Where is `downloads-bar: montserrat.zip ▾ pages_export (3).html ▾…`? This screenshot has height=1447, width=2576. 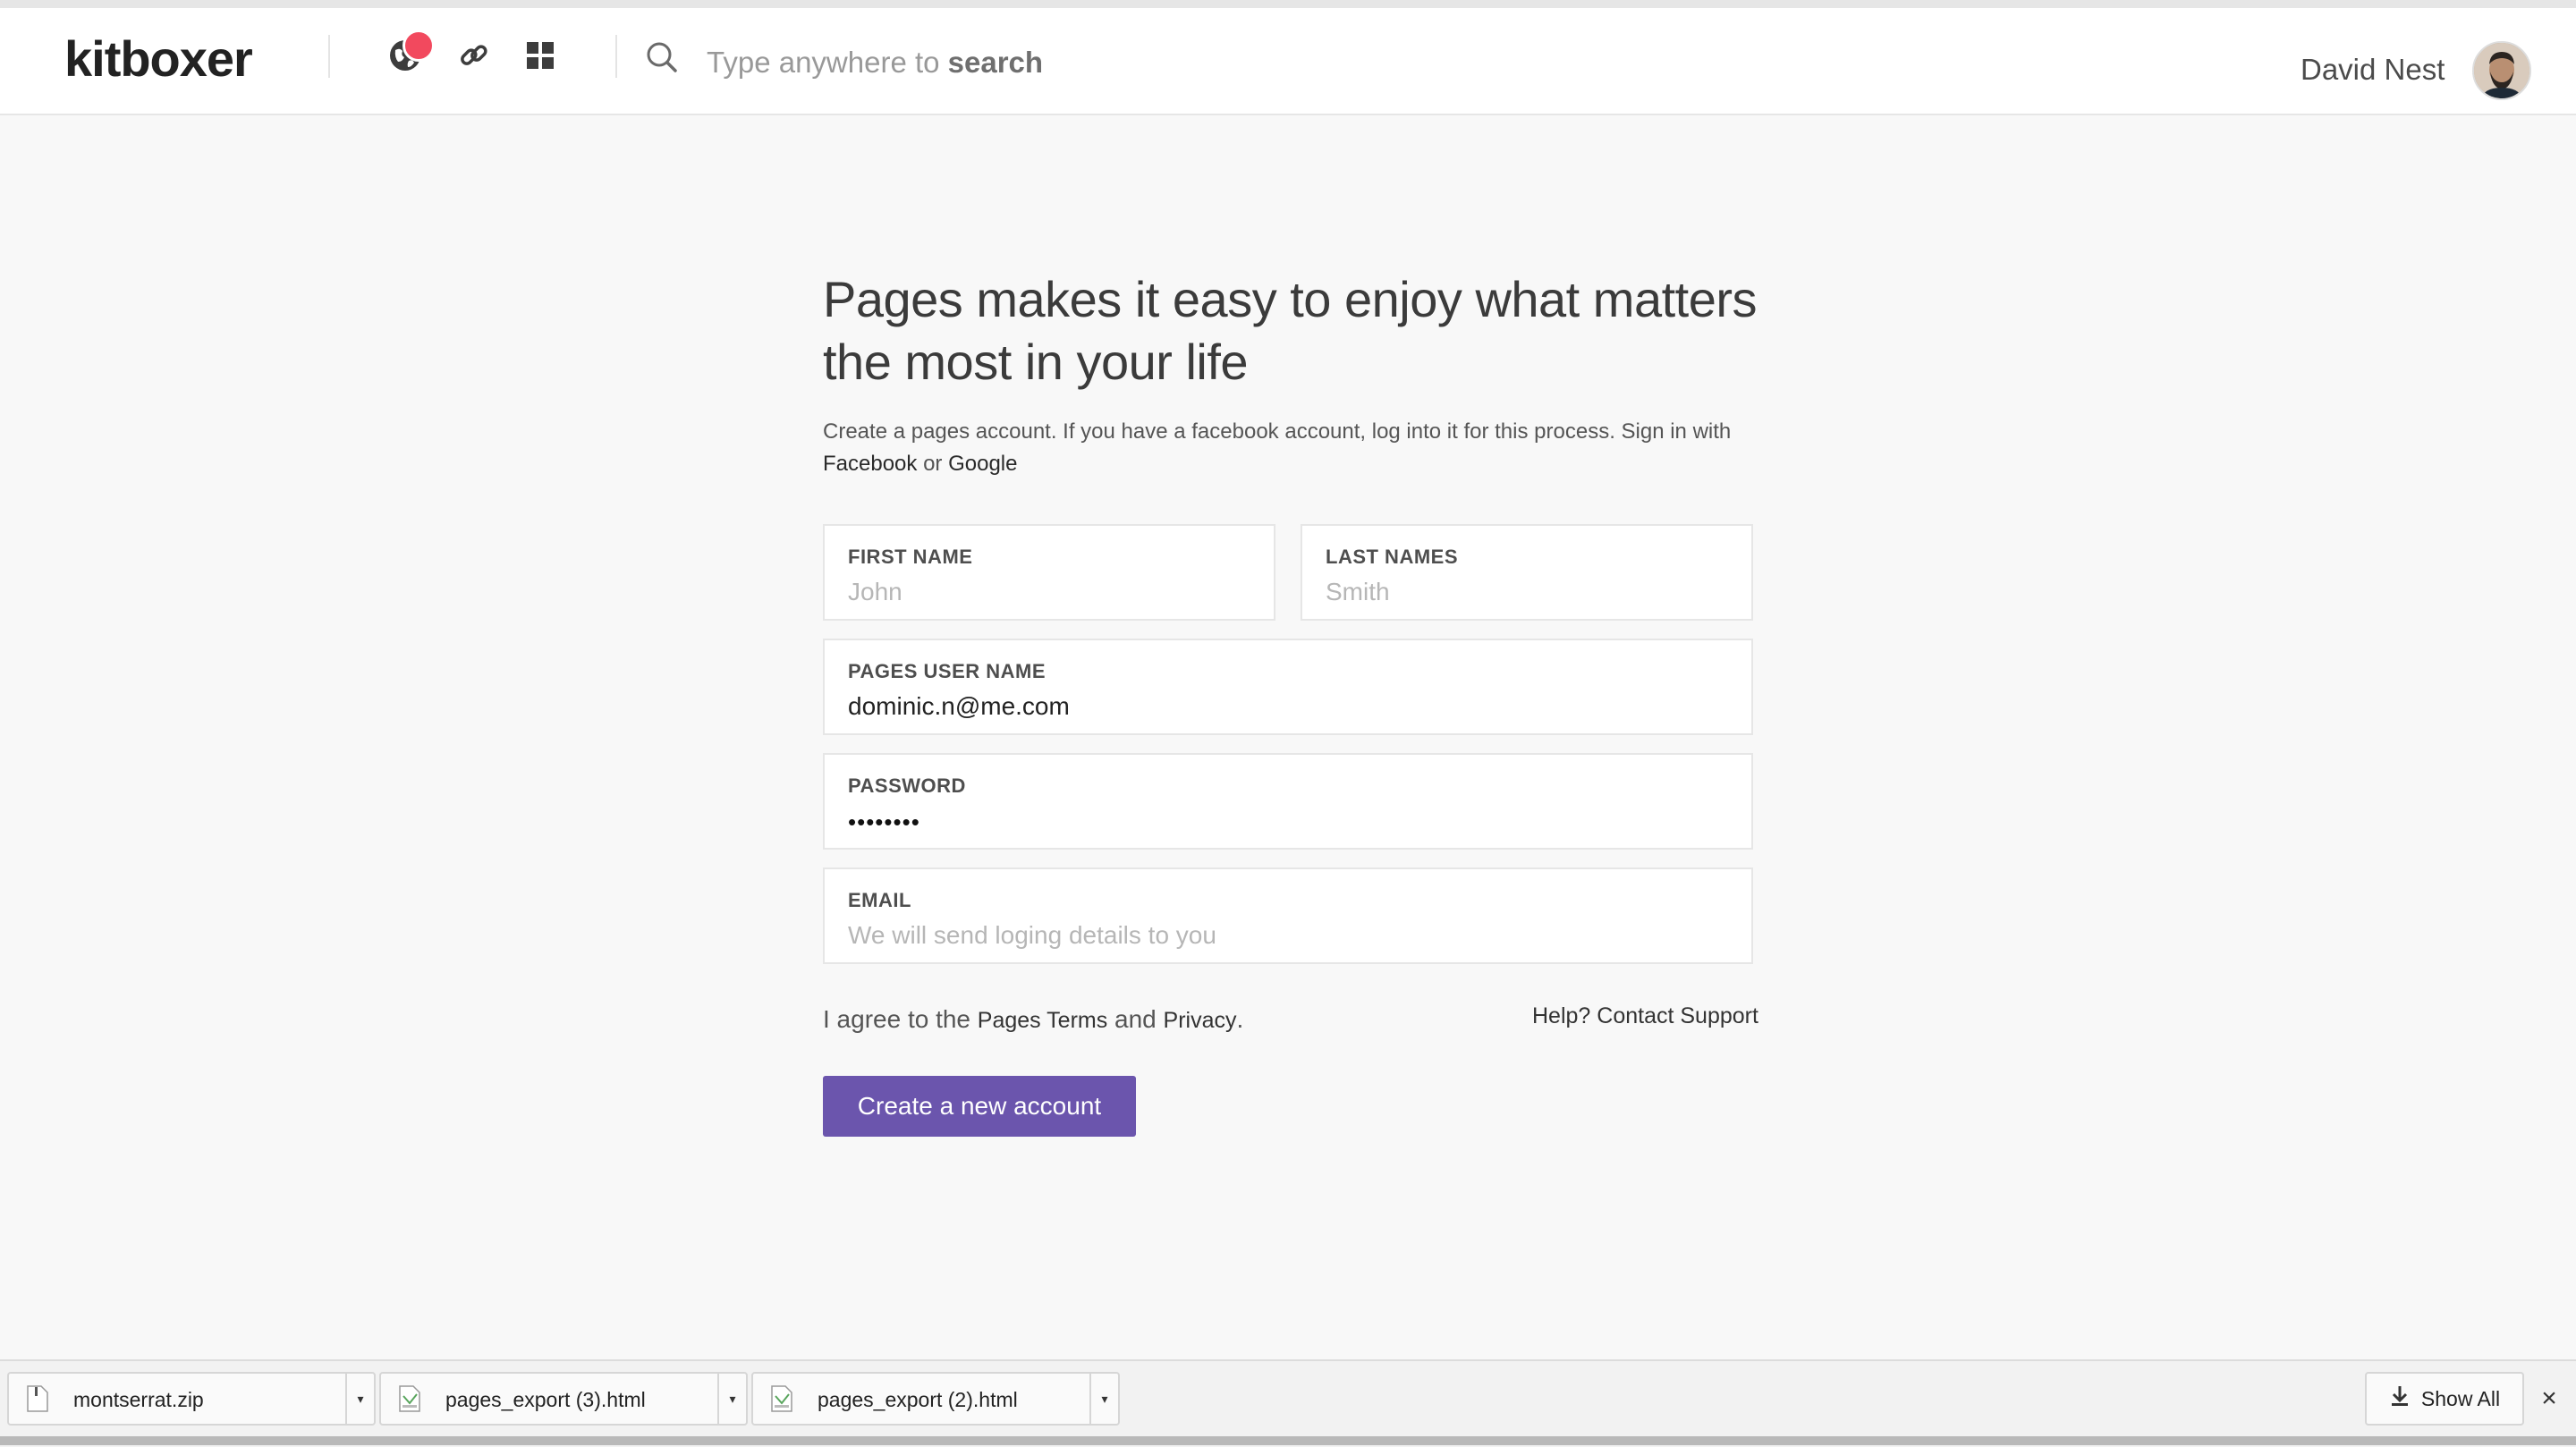
downloads-bar: montserrat.zip ▾ pages_export (3).html ▾… is located at coordinates (1288, 1403).